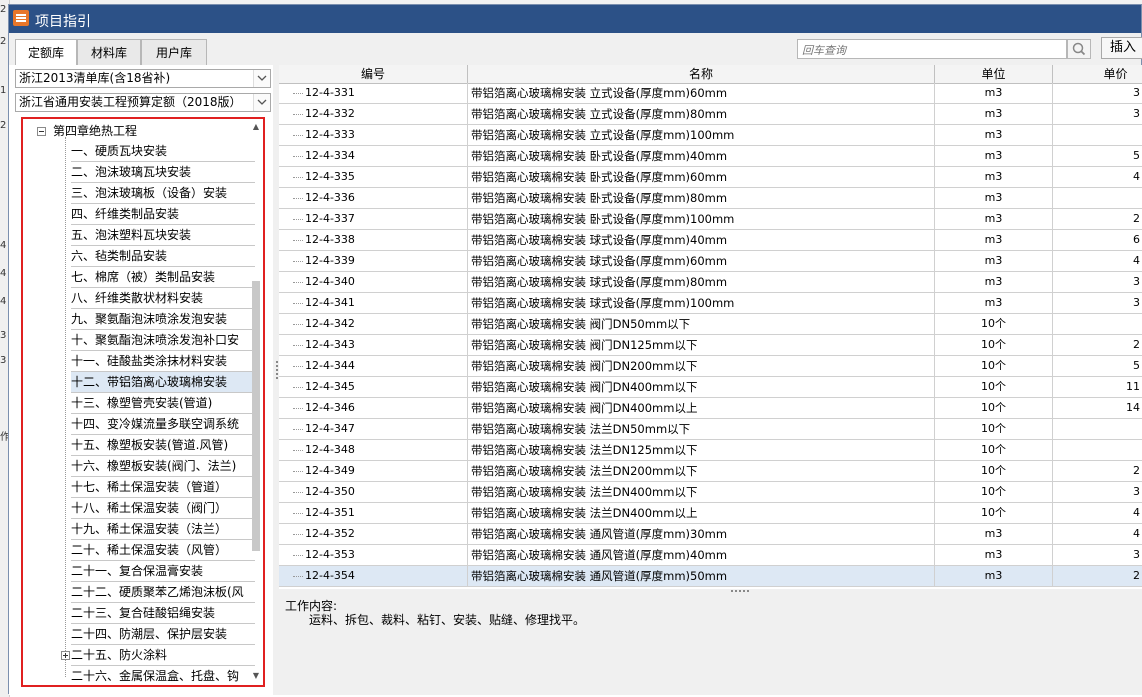 This screenshot has height=697, width=1142. Describe the element at coordinates (701, 156) in the screenshot. I see `cell-name: 带铝箔离心玻璃棉安装 卧式设备(厚度mm)40mm` at that location.